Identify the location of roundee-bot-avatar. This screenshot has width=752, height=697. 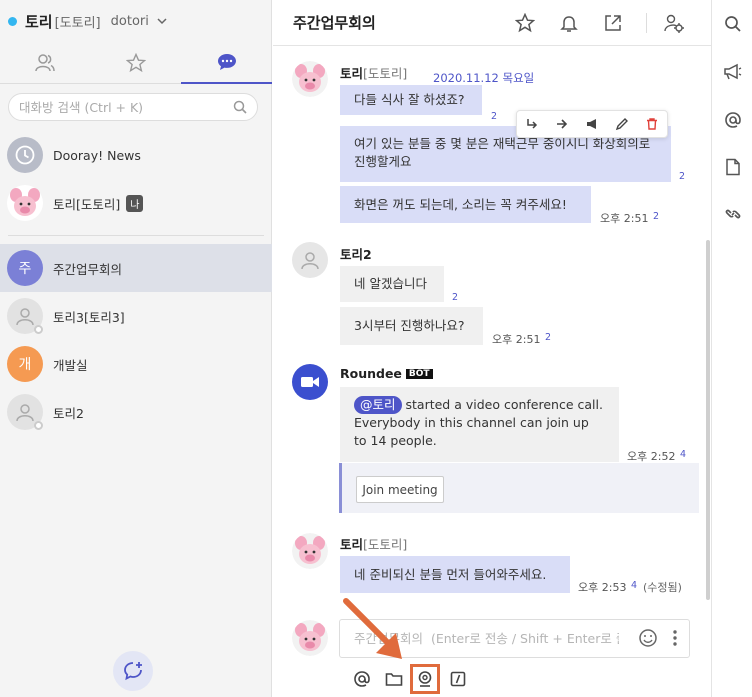
(310, 382).